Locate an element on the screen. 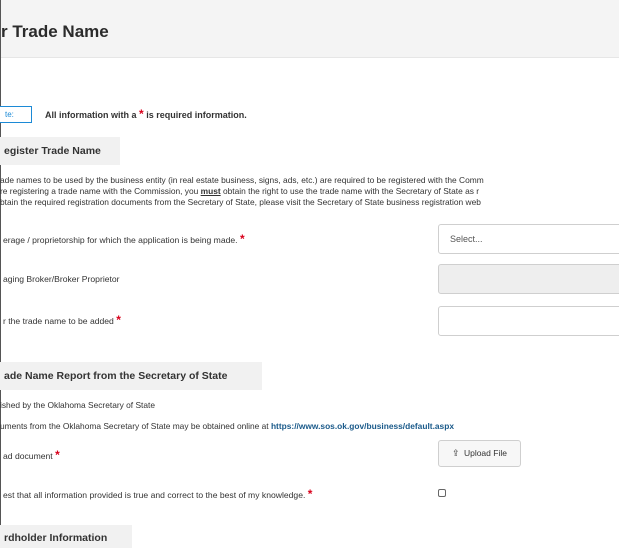  upload-file-button: ⇪ Upload File is located at coordinates (479, 453).